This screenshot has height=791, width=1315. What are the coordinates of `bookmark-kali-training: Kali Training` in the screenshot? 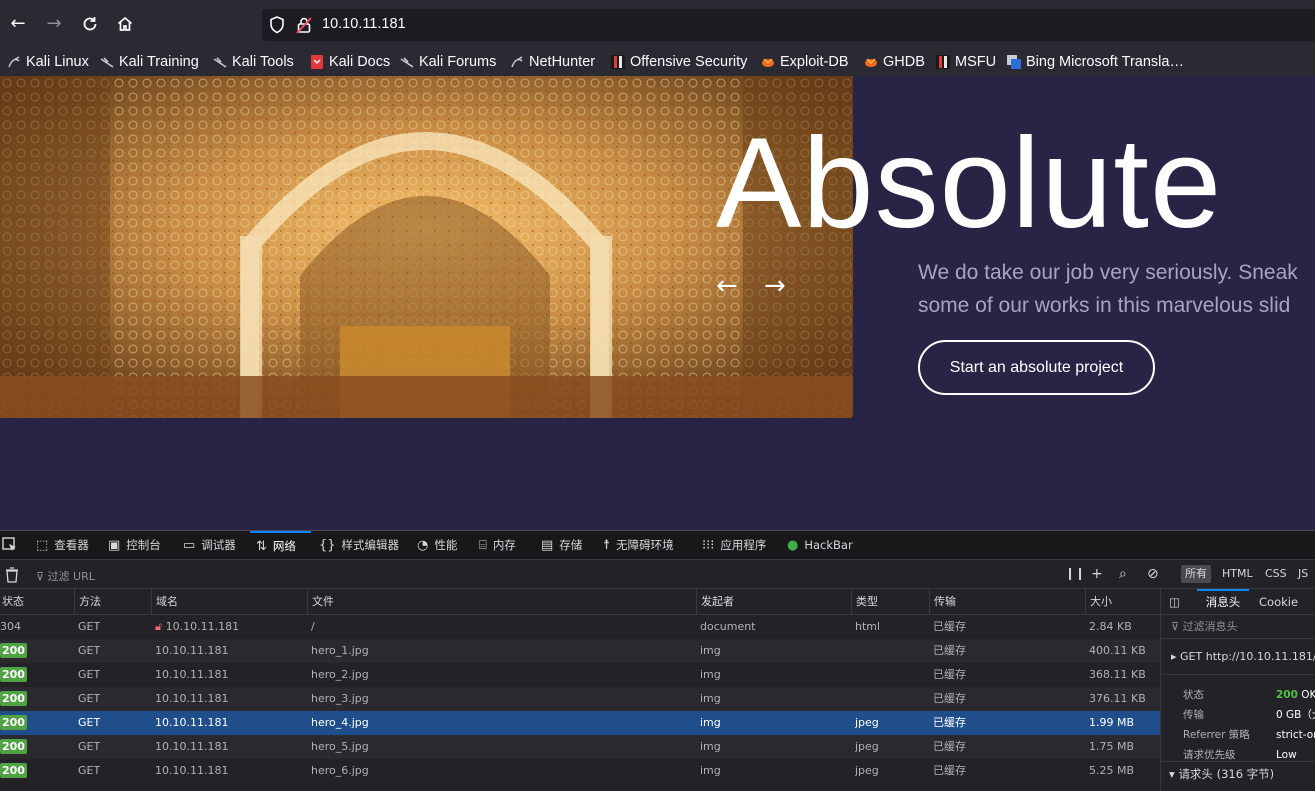 It's located at (149, 62).